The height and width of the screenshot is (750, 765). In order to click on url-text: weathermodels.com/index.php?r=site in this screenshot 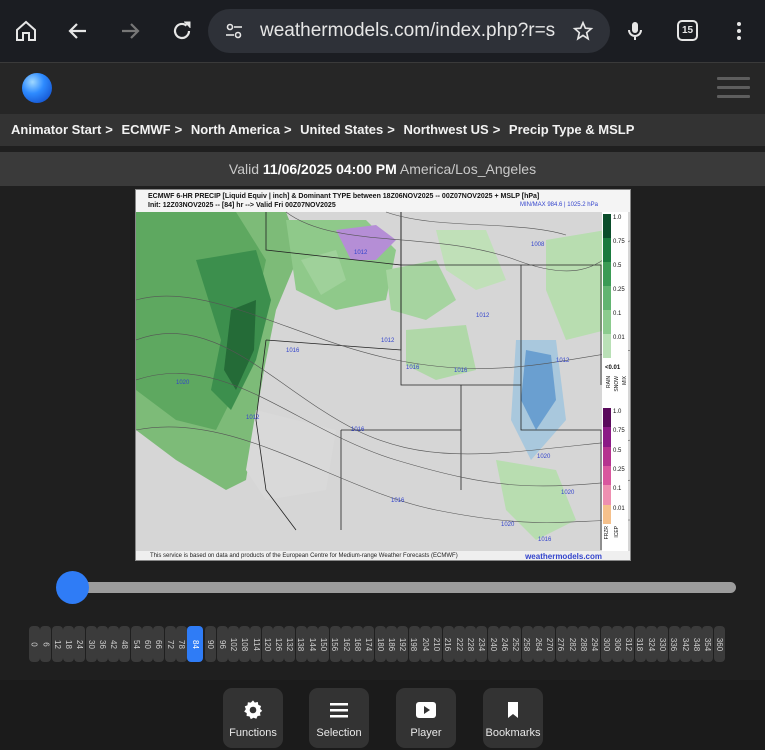, I will do `click(408, 31)`.